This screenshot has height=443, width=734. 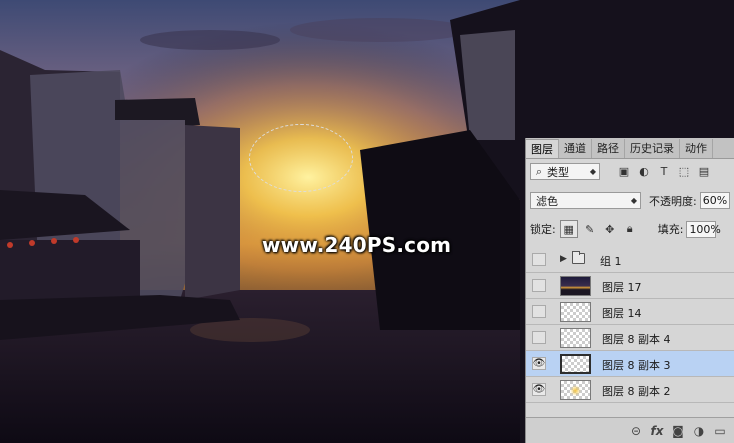 I want to click on smart-object-filter-icon: ▤, so click(x=704, y=172).